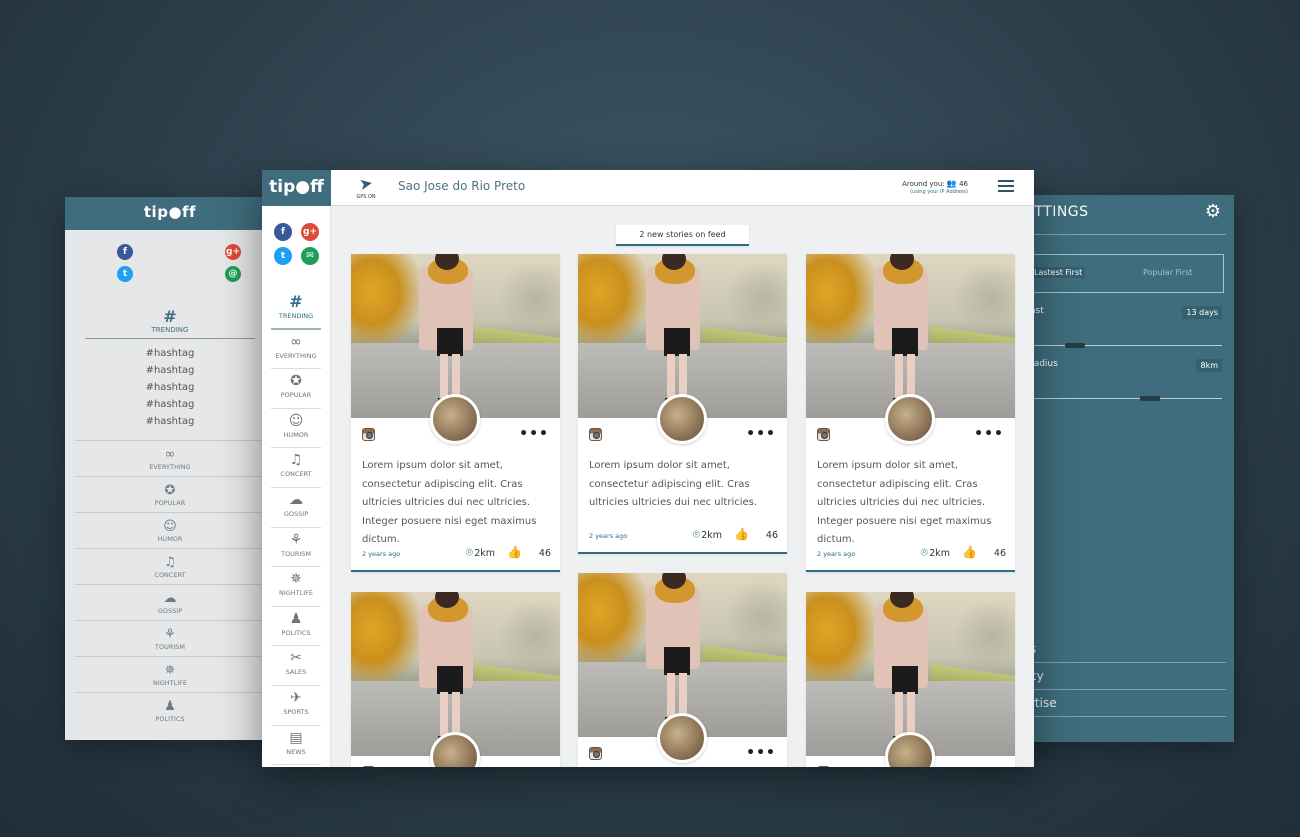  I want to click on category-item-concert: ♫ CONCERT, so click(170, 566).